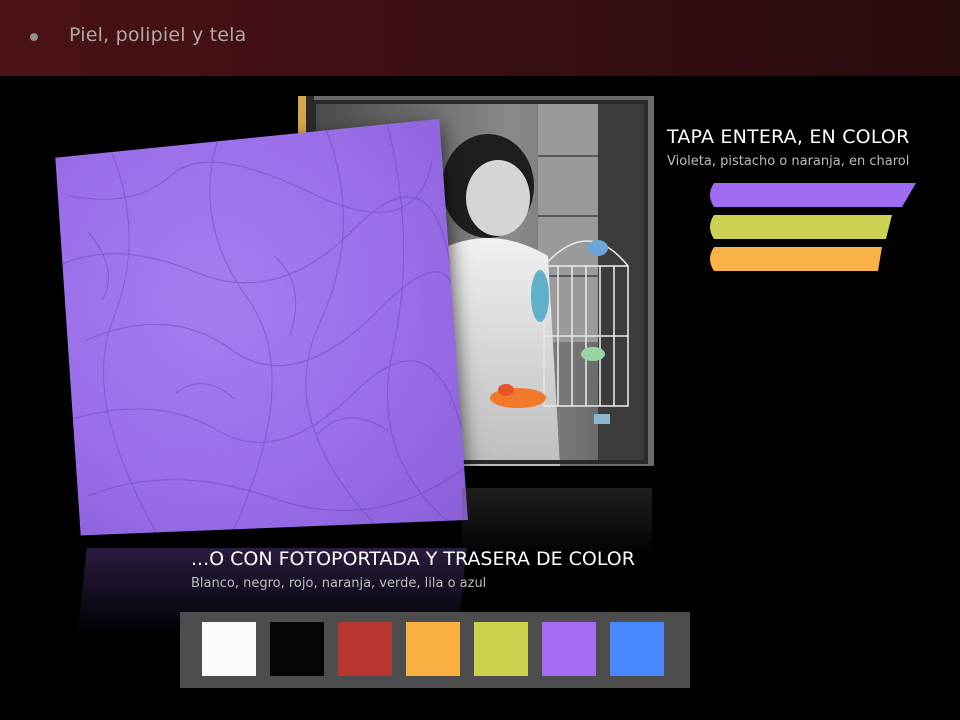 This screenshot has width=960, height=720. I want to click on cover-color-strips, so click(813, 227).